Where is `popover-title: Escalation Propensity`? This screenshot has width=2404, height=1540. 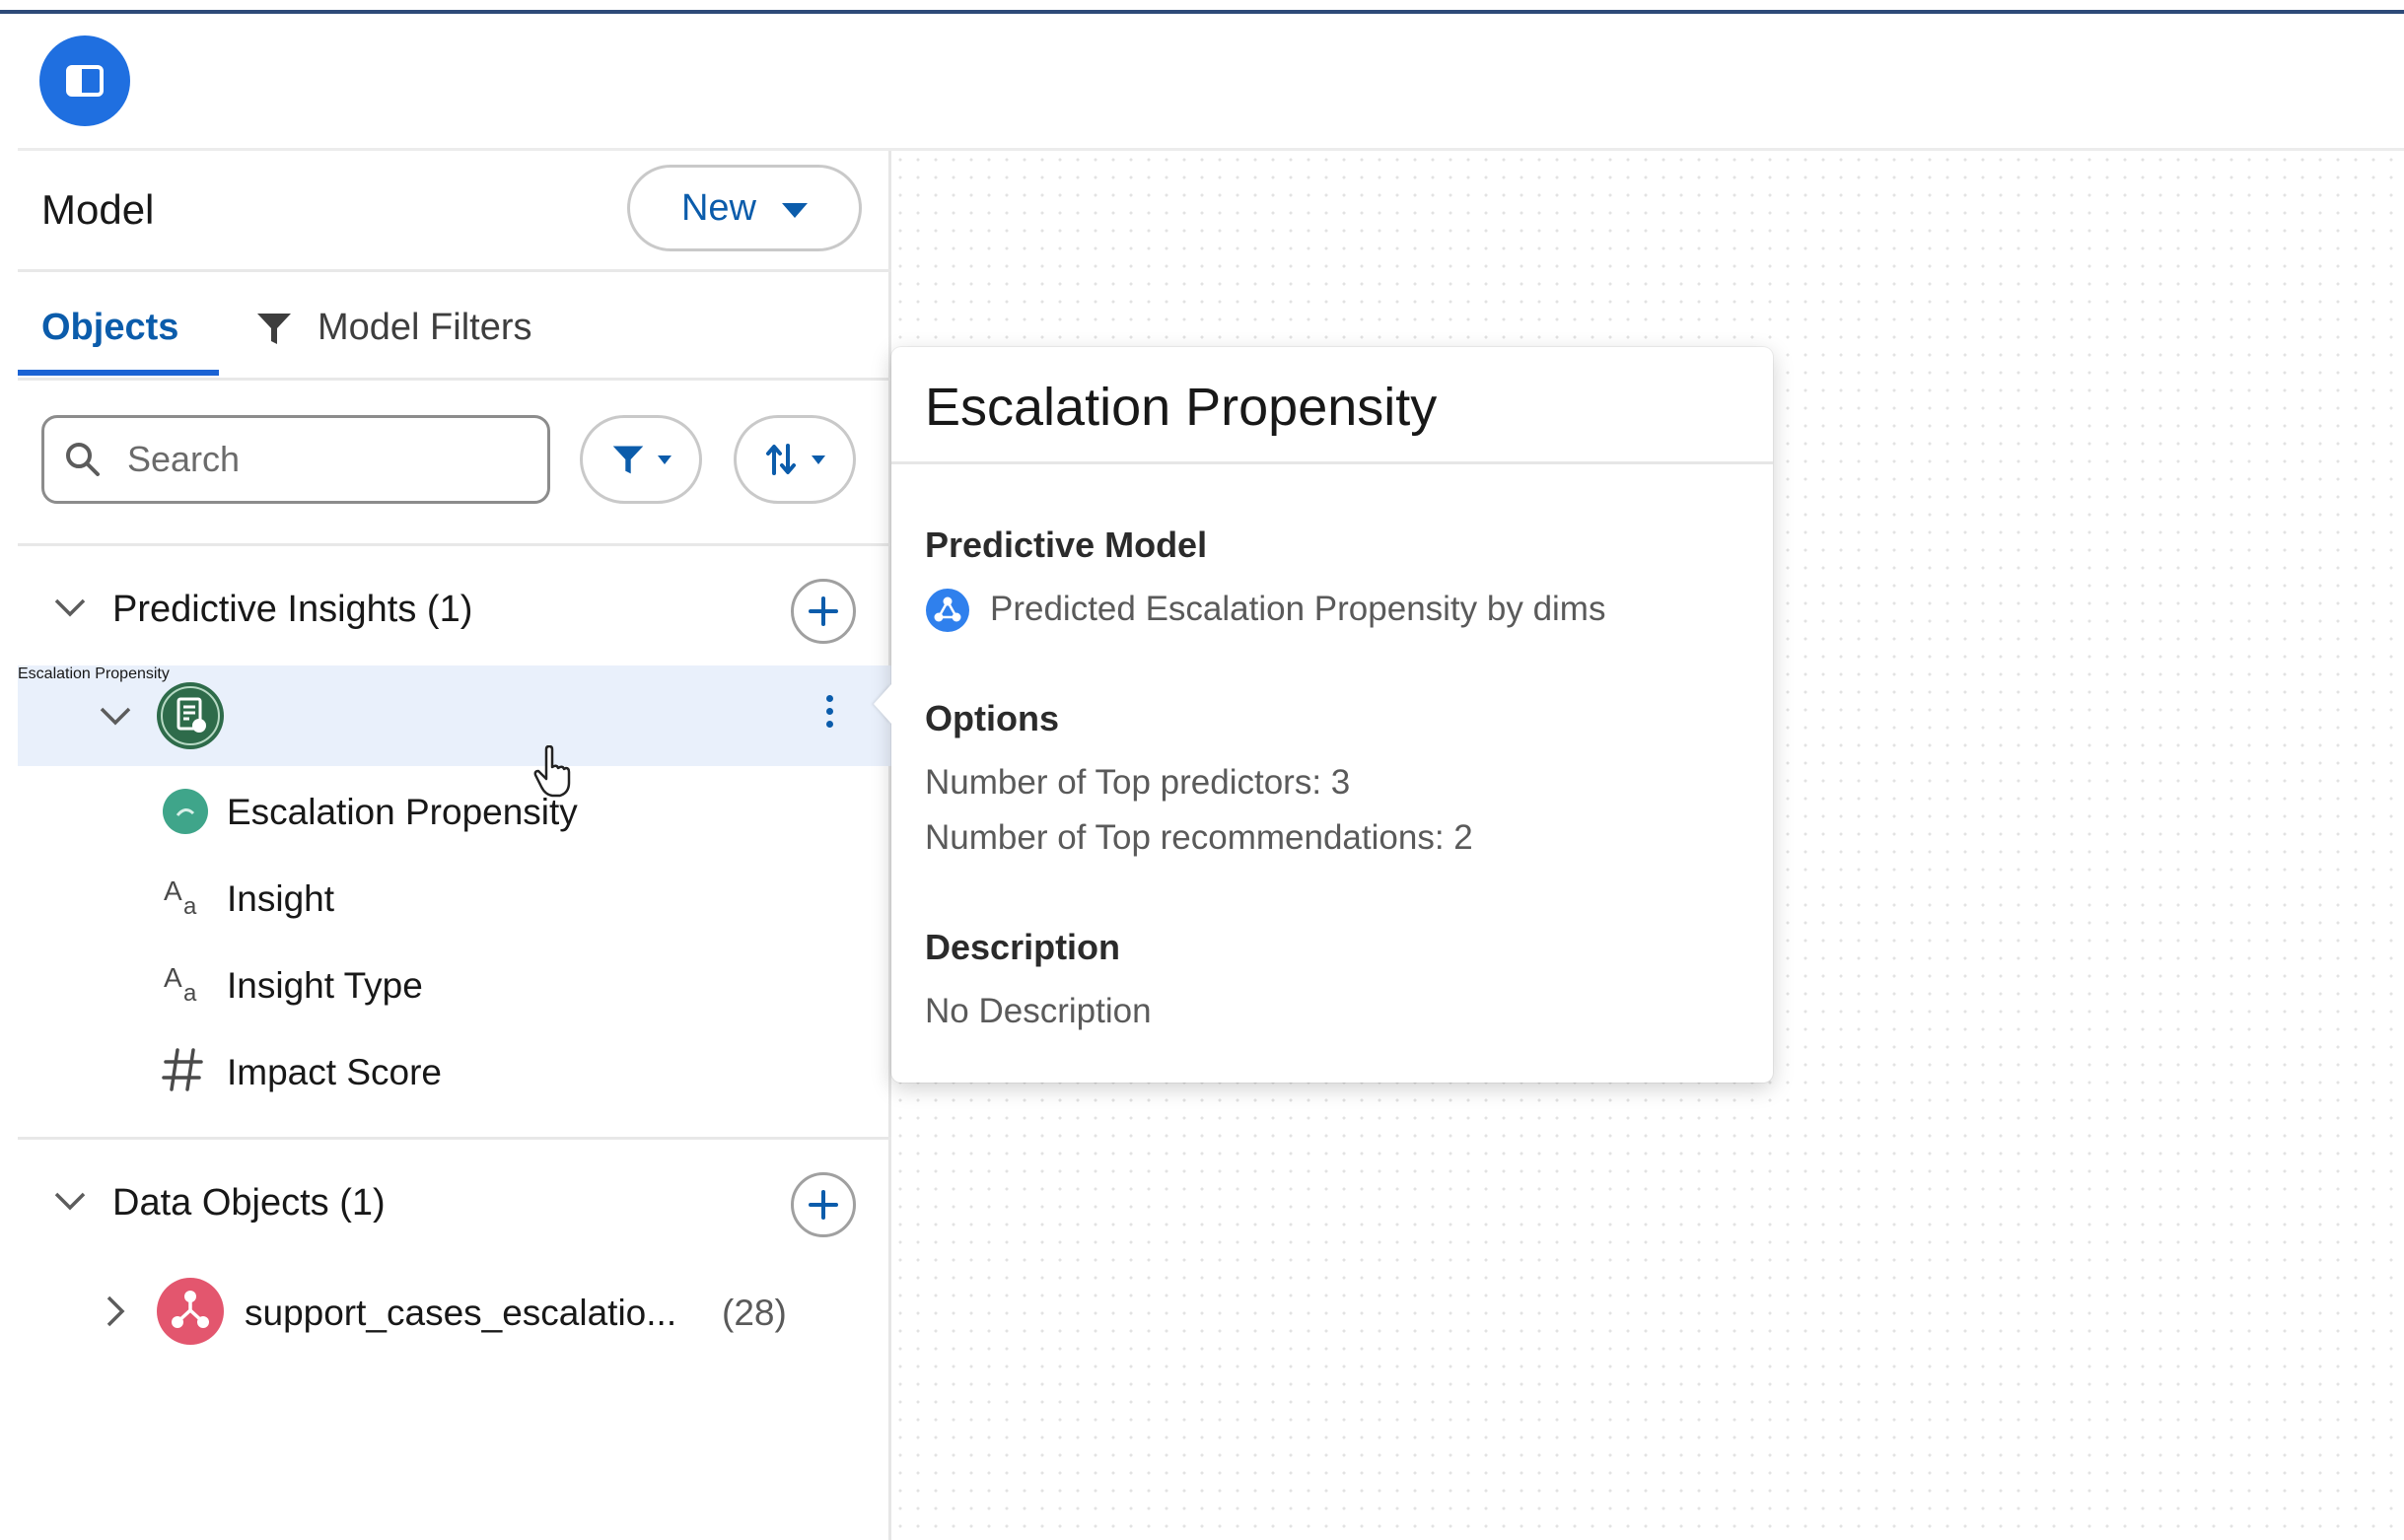 popover-title: Escalation Propensity is located at coordinates (1181, 407).